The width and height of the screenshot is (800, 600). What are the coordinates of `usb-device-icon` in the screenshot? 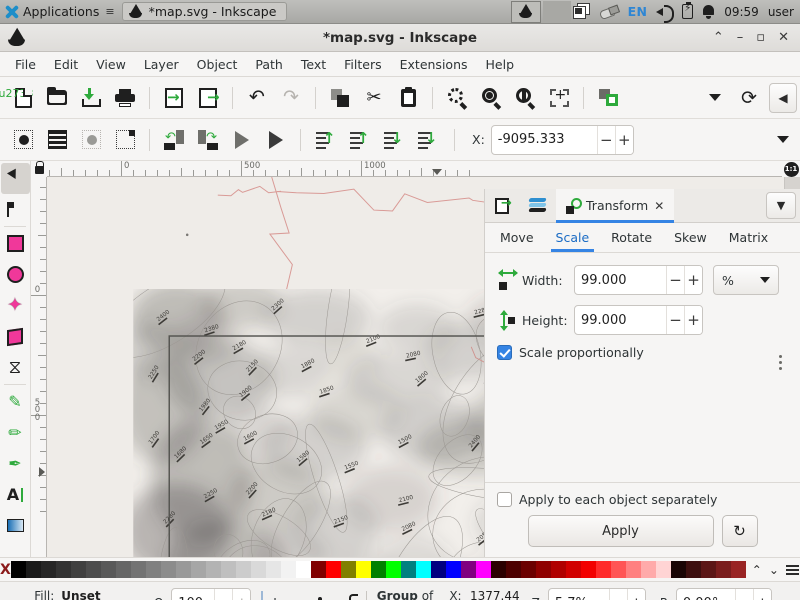 It's located at (609, 12).